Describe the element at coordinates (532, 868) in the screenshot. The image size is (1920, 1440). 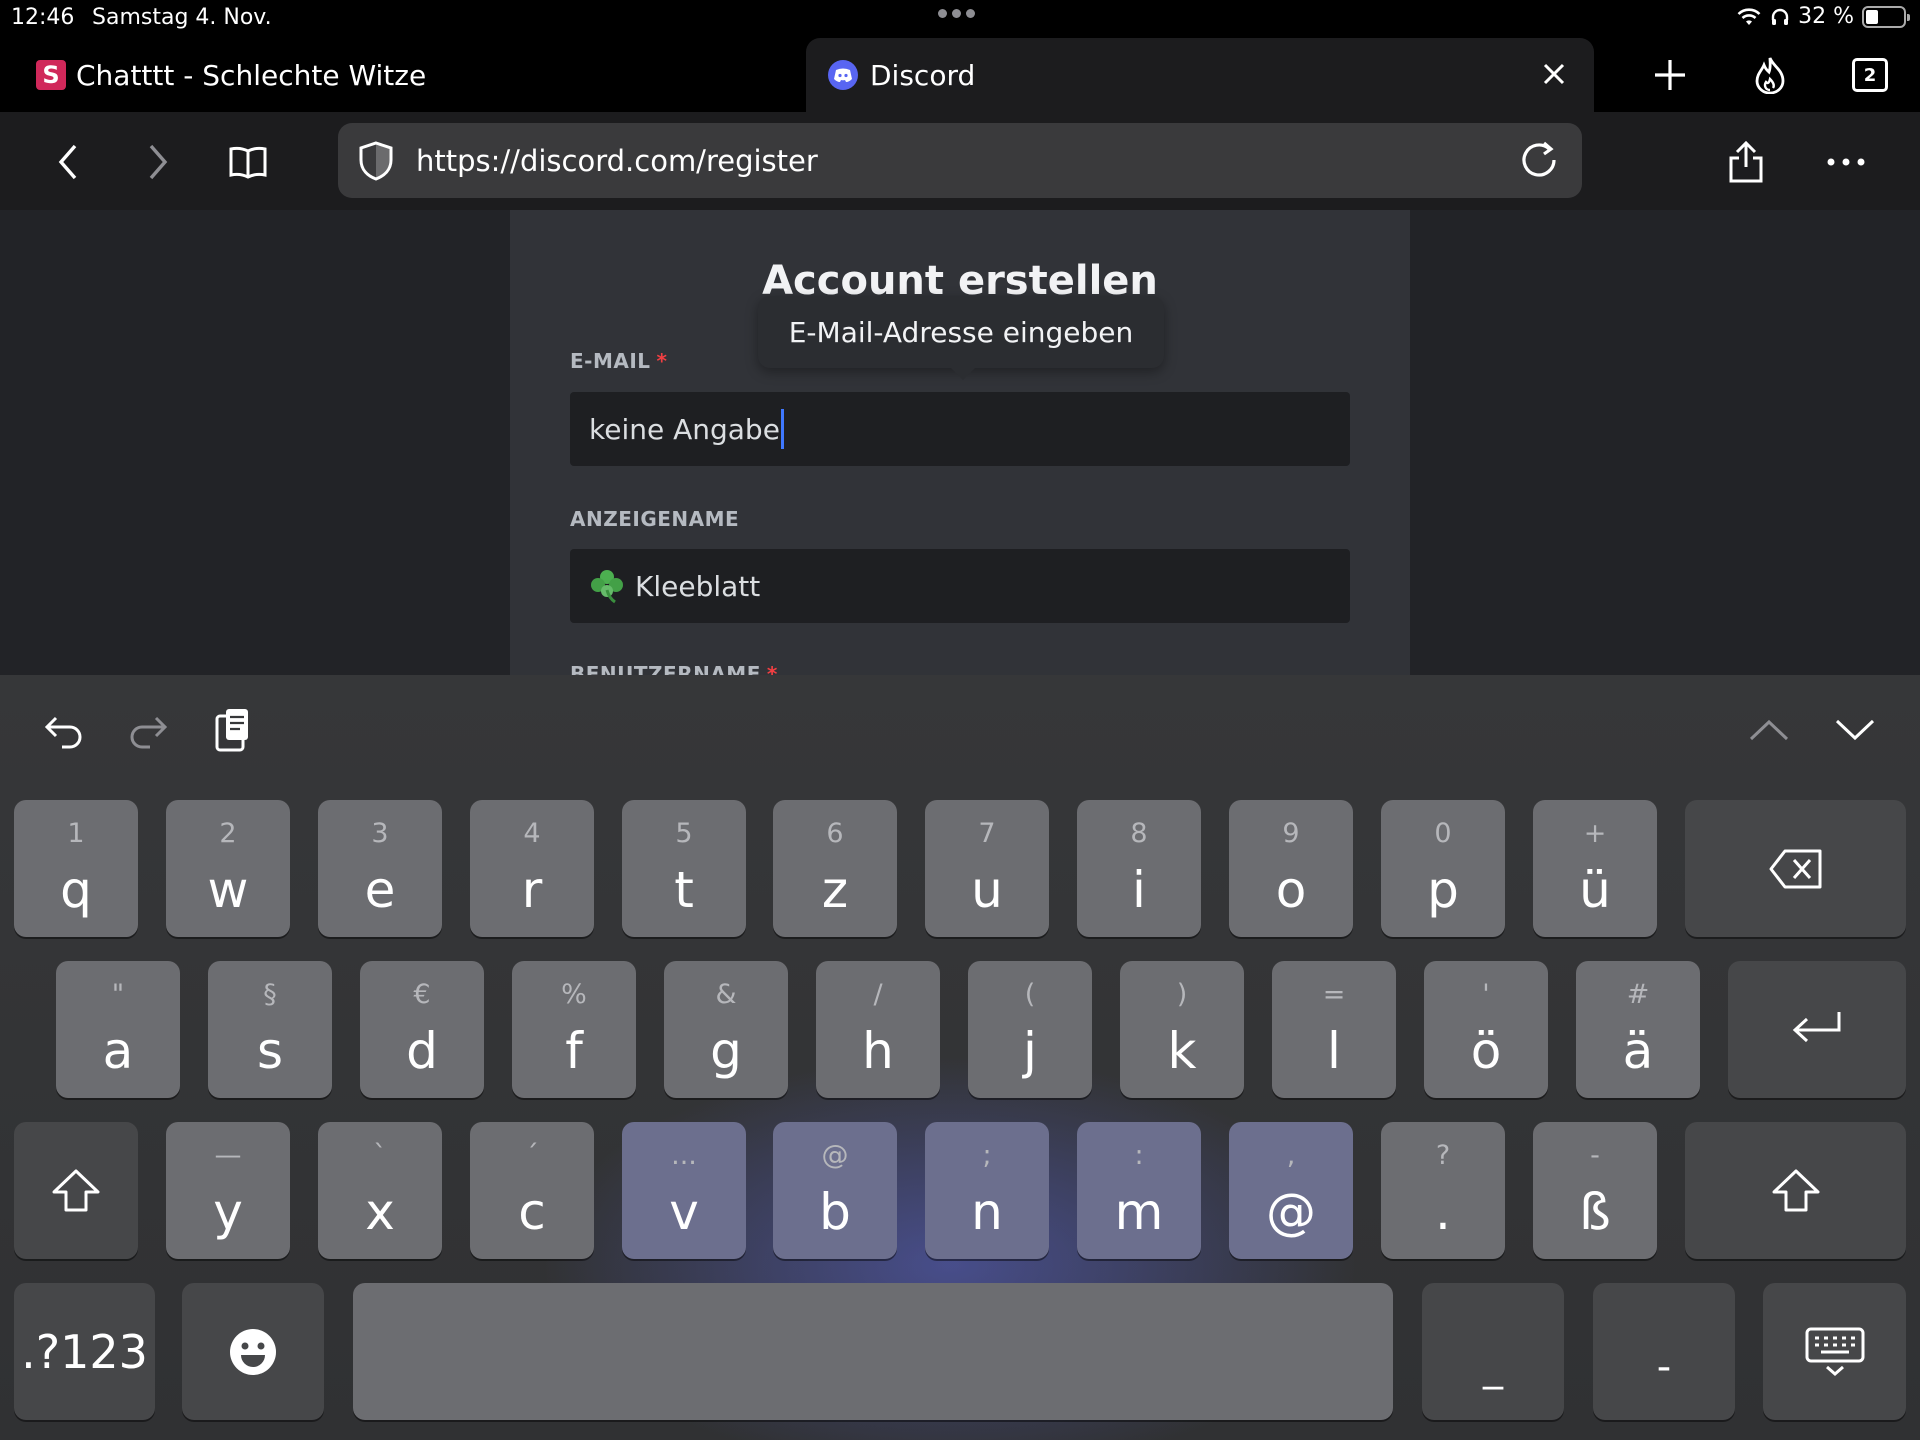
I see `key-r: 4r` at that location.